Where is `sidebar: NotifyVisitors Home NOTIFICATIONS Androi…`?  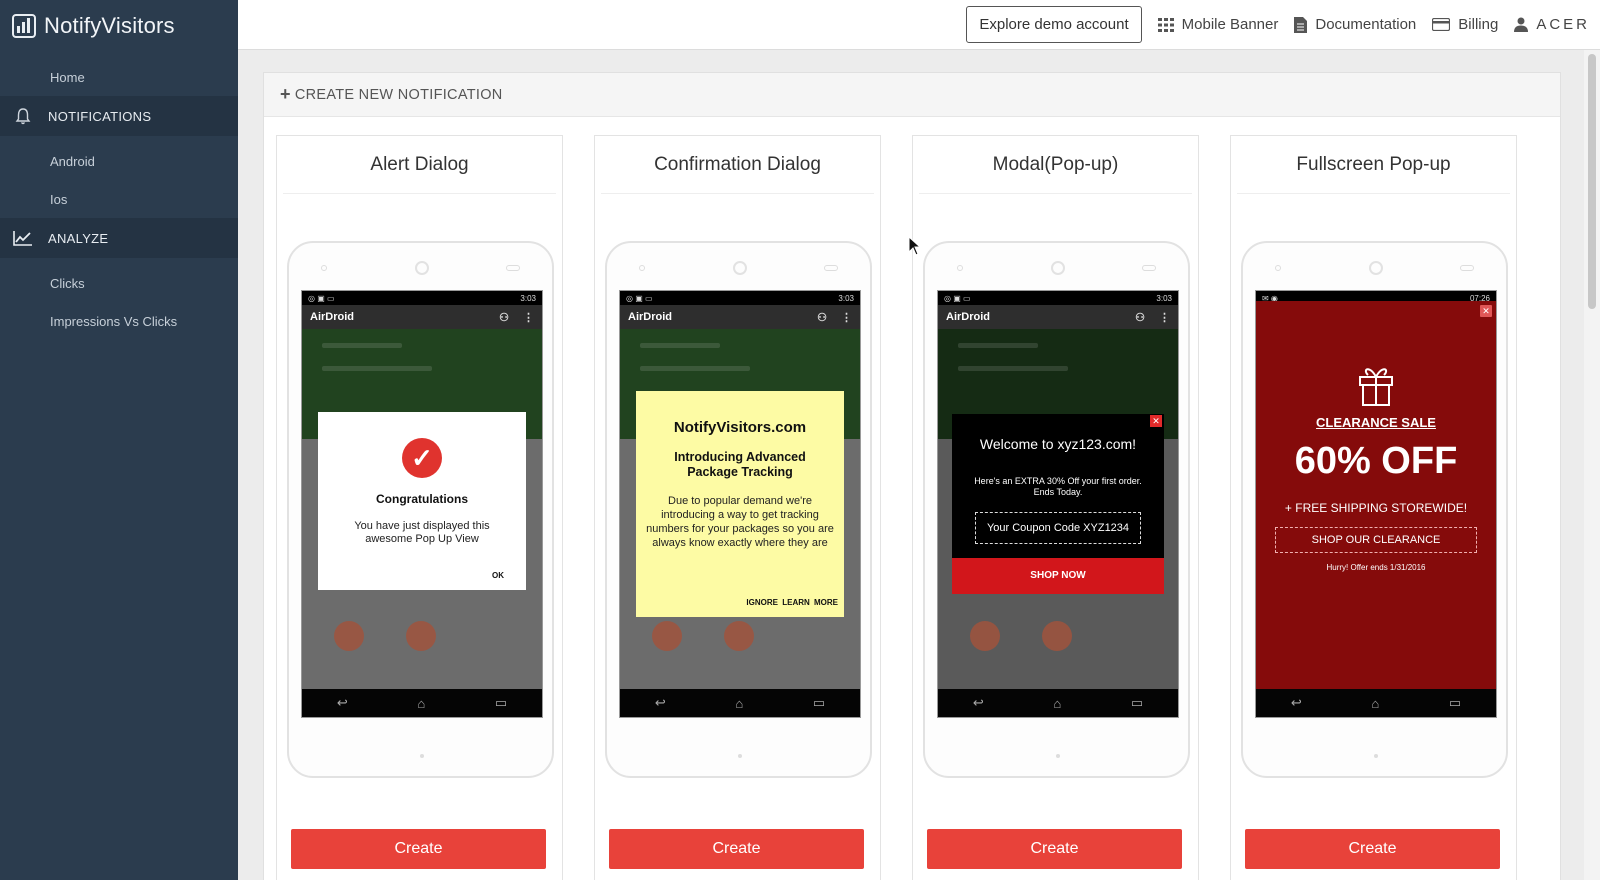
sidebar: NotifyVisitors Home NOTIFICATIONS Androi… is located at coordinates (119, 440).